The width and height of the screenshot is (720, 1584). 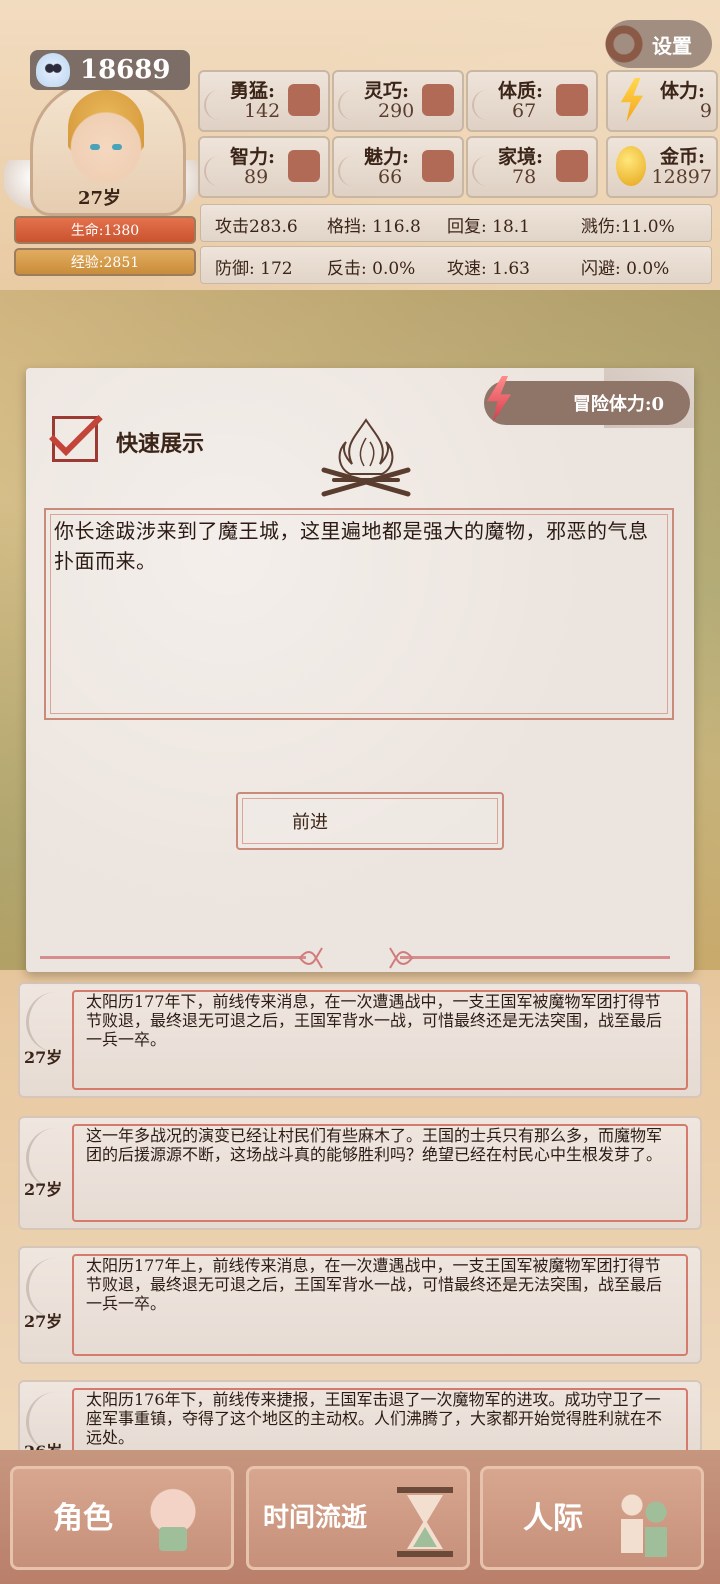 I want to click on nav-time-button: 时间流逝, so click(x=358, y=1518).